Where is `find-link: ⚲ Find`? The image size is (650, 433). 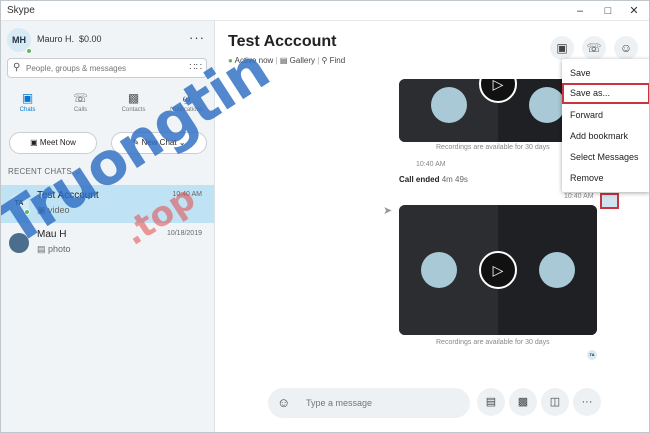 find-link: ⚲ Find is located at coordinates (334, 60).